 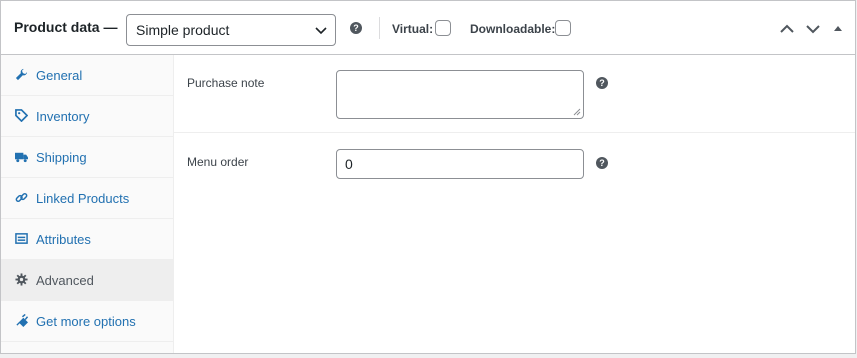 I want to click on truck-icon, so click(x=21, y=157).